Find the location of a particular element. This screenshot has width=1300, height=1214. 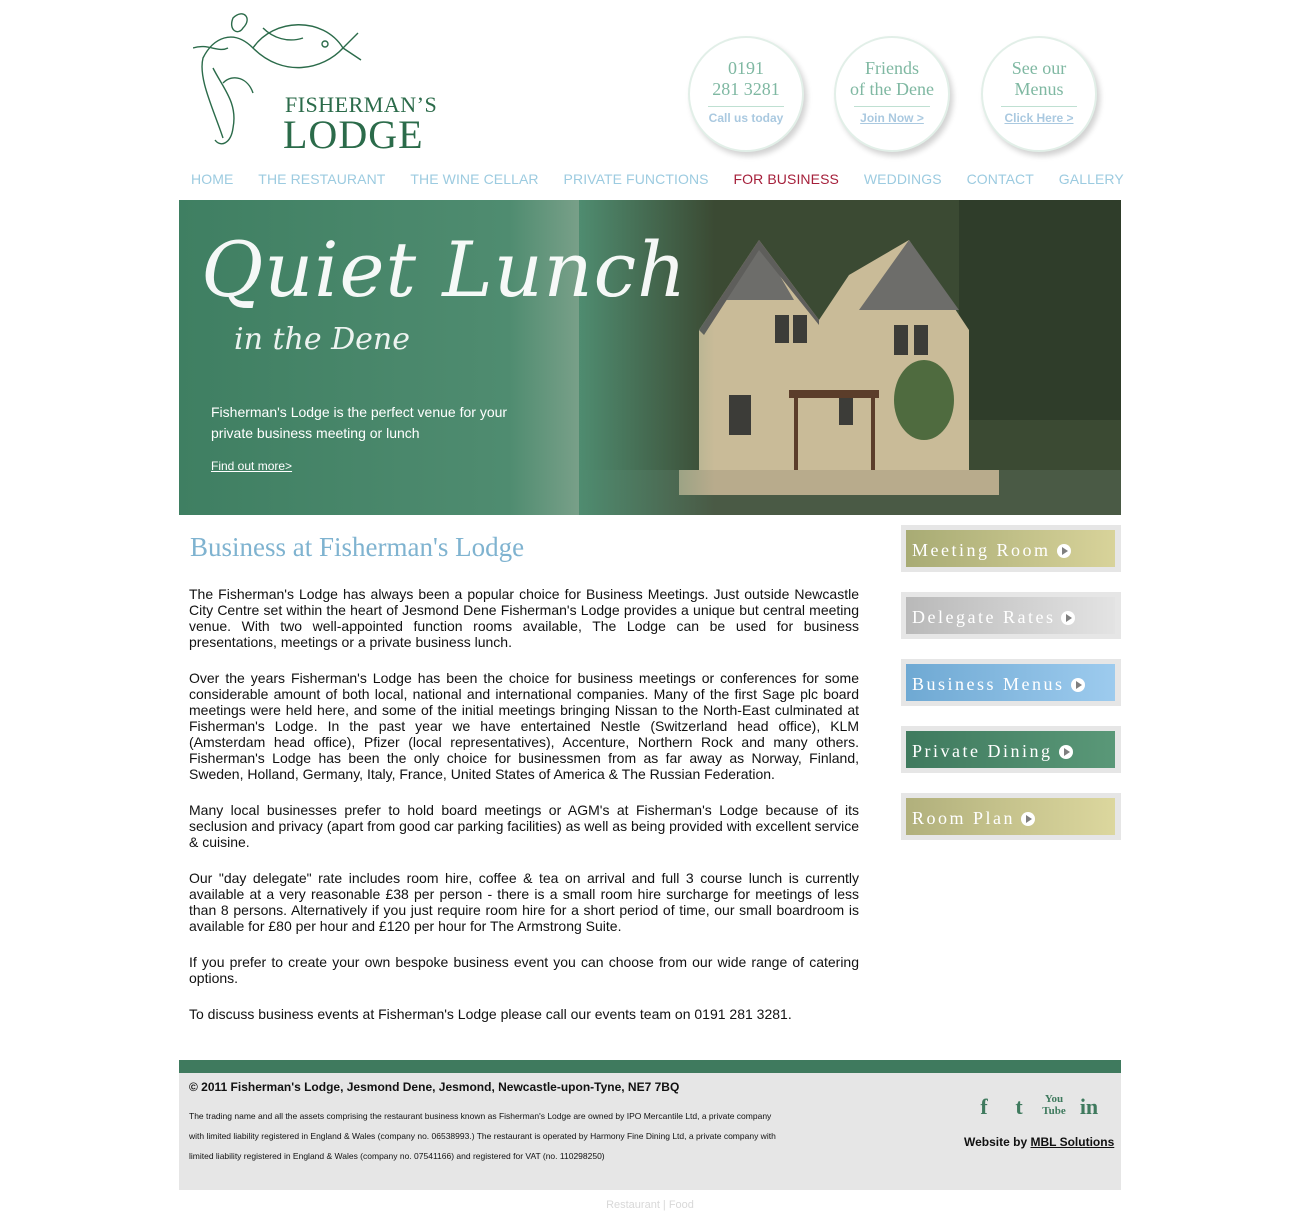

page-title: Business at Fisherman's Lodge is located at coordinates (357, 547).